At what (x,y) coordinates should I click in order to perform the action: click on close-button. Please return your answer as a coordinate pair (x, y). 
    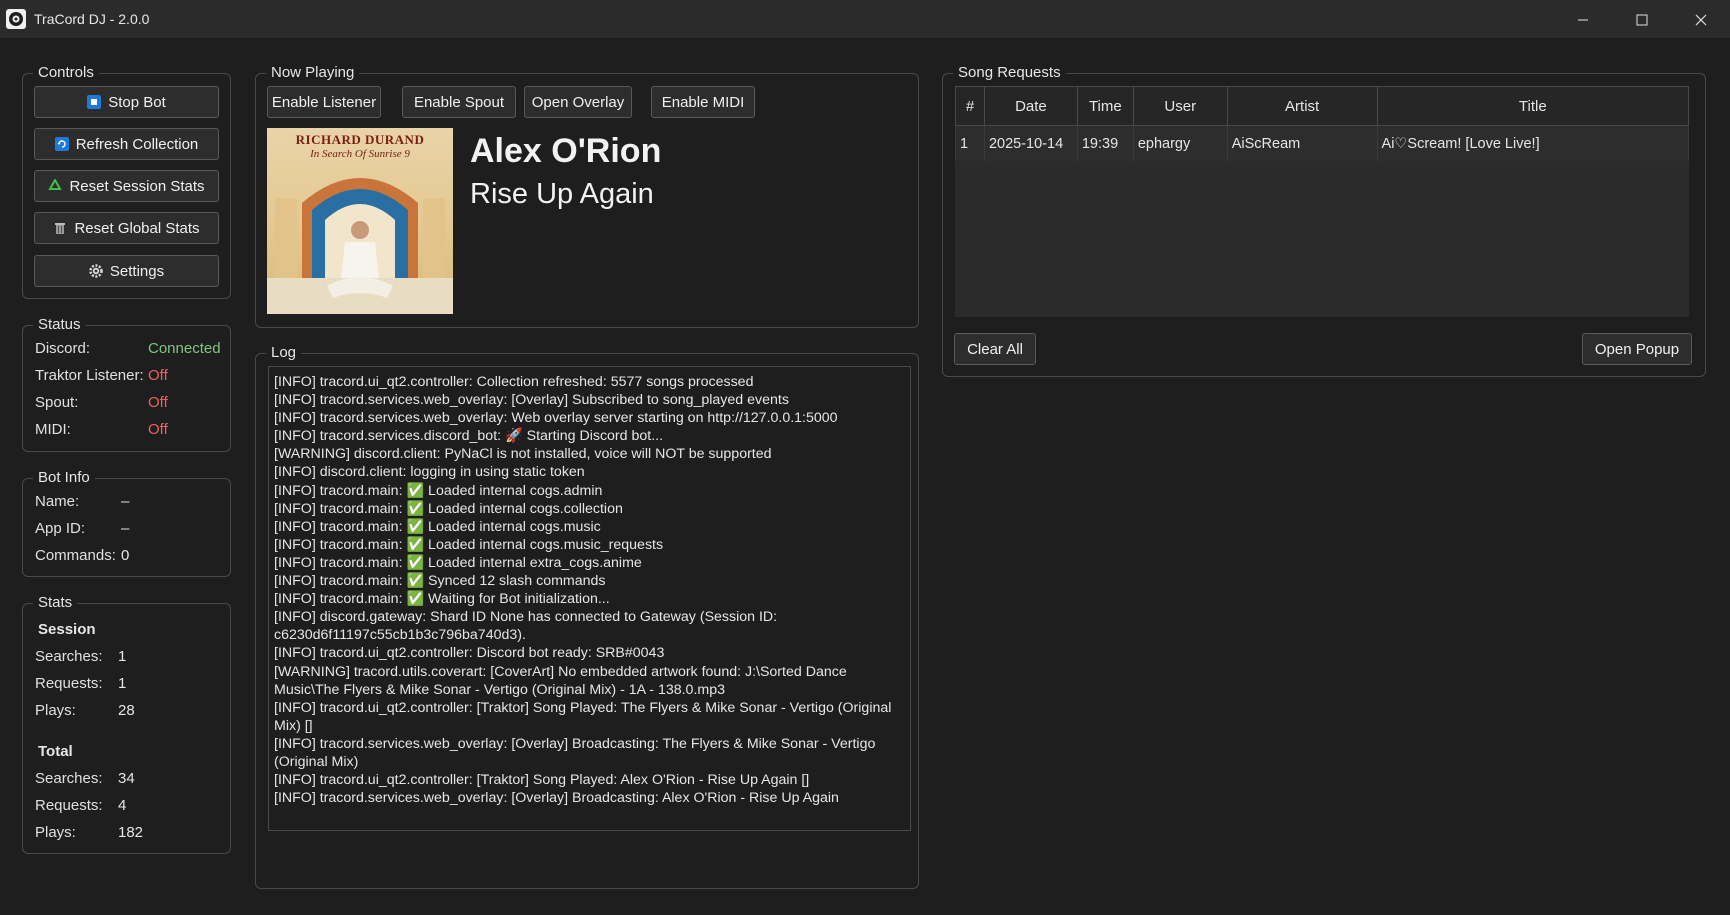
    Looking at the image, I should click on (1700, 19).